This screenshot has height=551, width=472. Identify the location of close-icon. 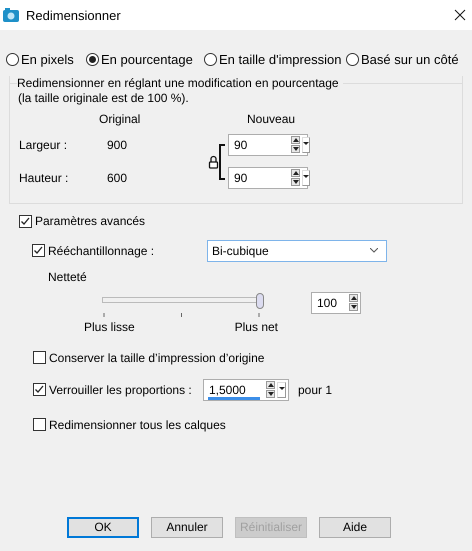
(460, 15).